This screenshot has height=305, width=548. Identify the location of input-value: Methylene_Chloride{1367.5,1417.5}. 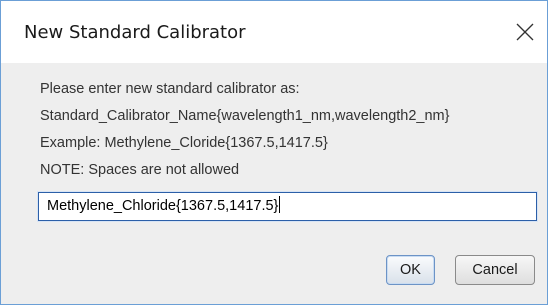
(163, 206).